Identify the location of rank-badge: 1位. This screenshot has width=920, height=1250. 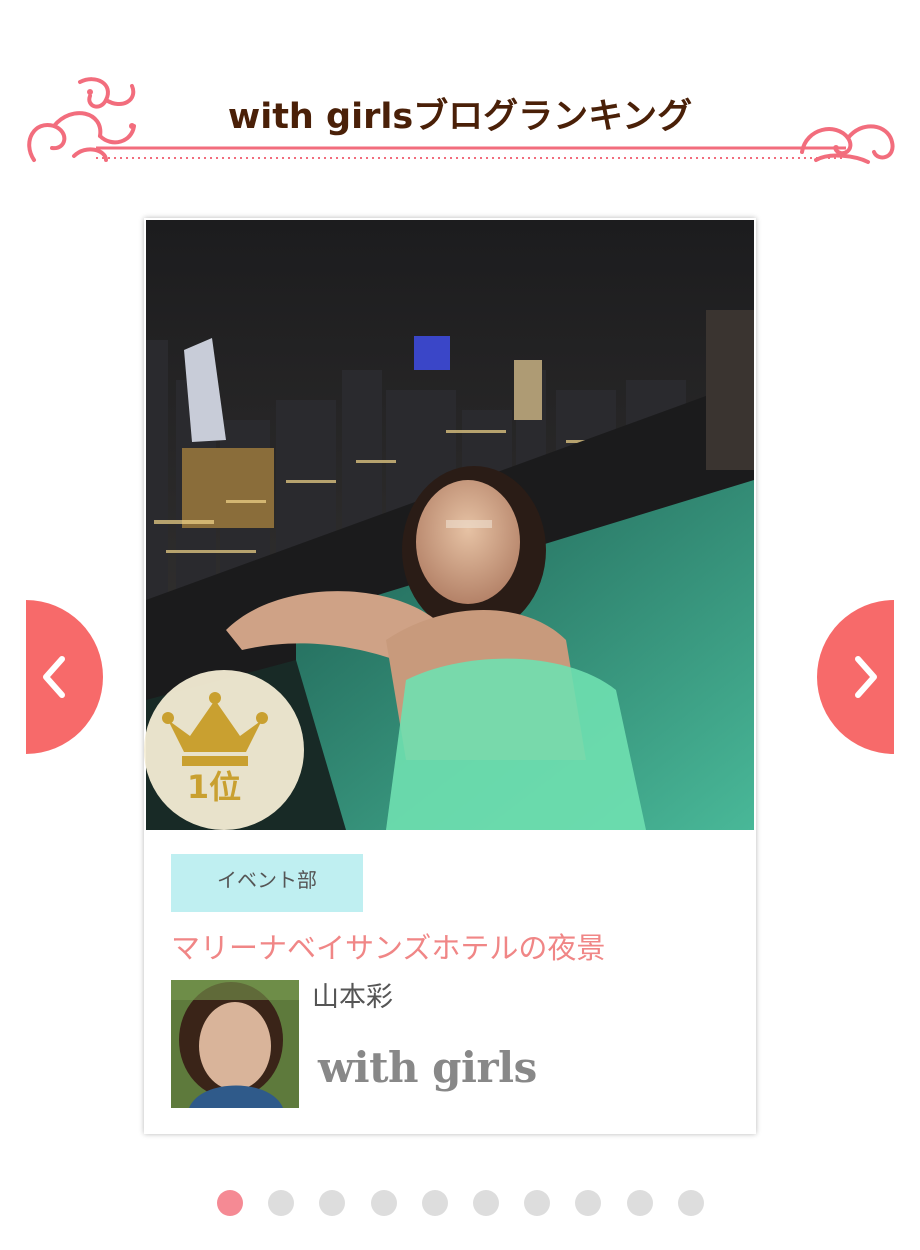
(224, 750).